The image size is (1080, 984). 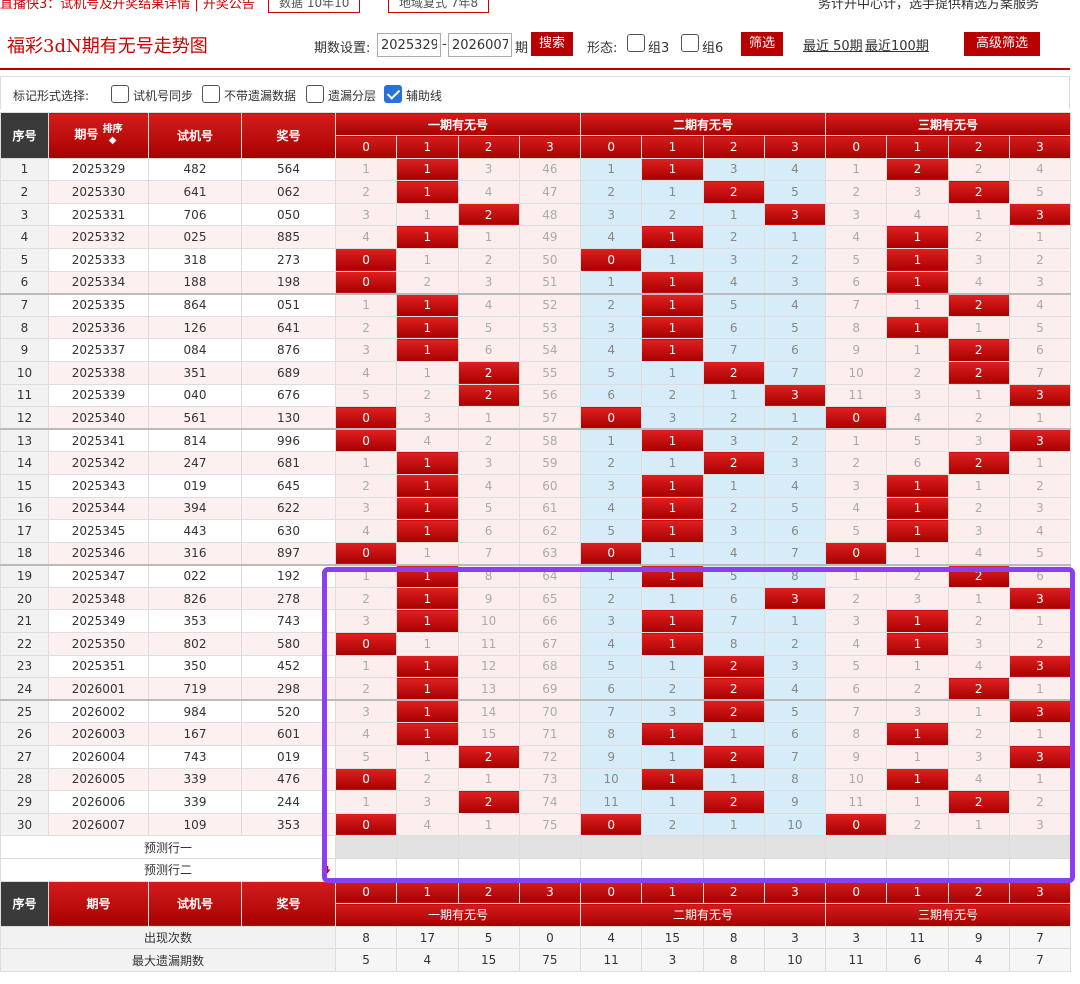 I want to click on miss-cell: 7, so click(x=795, y=757).